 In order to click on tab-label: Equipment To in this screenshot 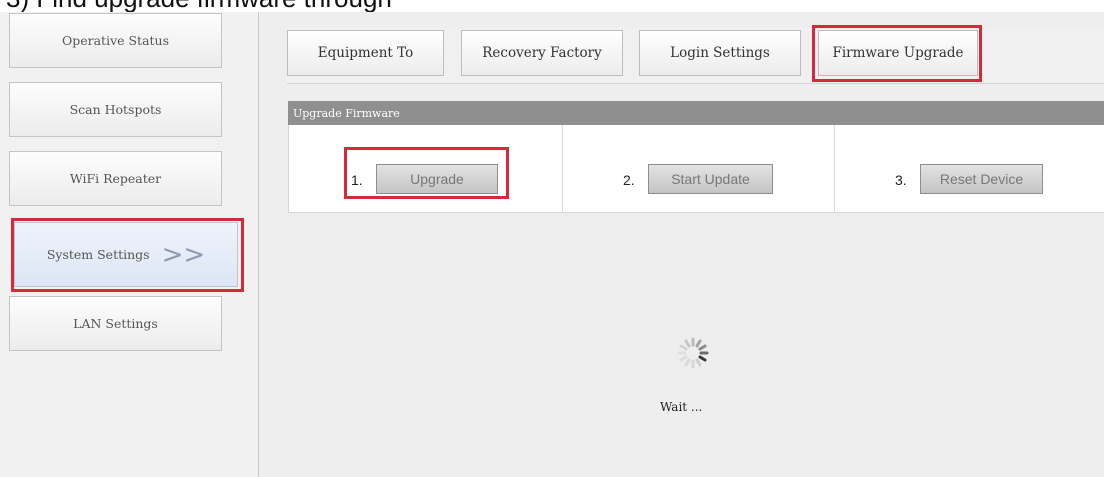, I will do `click(365, 53)`.